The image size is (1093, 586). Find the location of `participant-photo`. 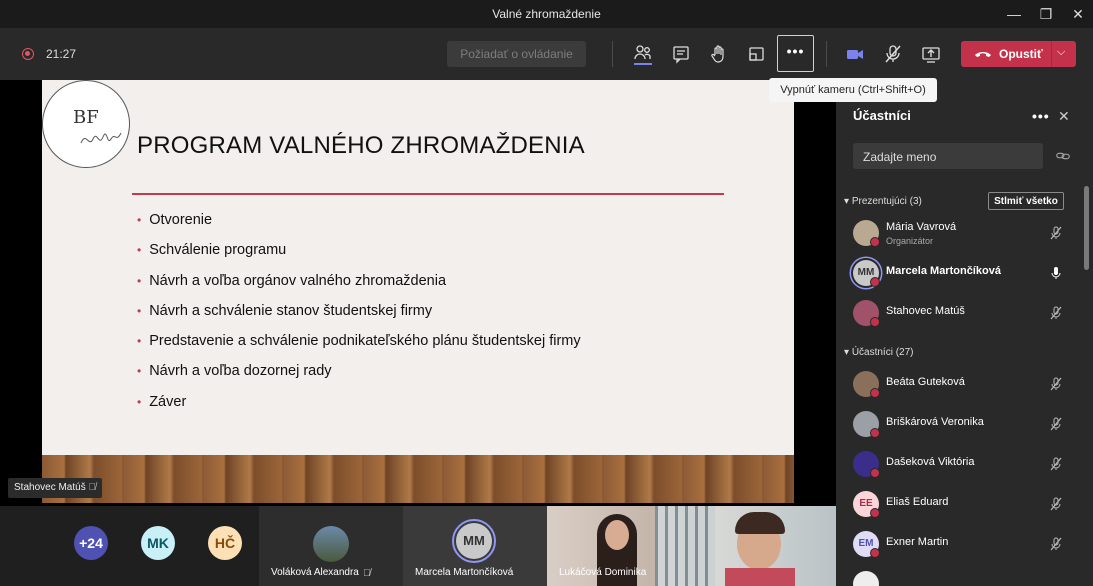

participant-photo is located at coordinates (331, 544).